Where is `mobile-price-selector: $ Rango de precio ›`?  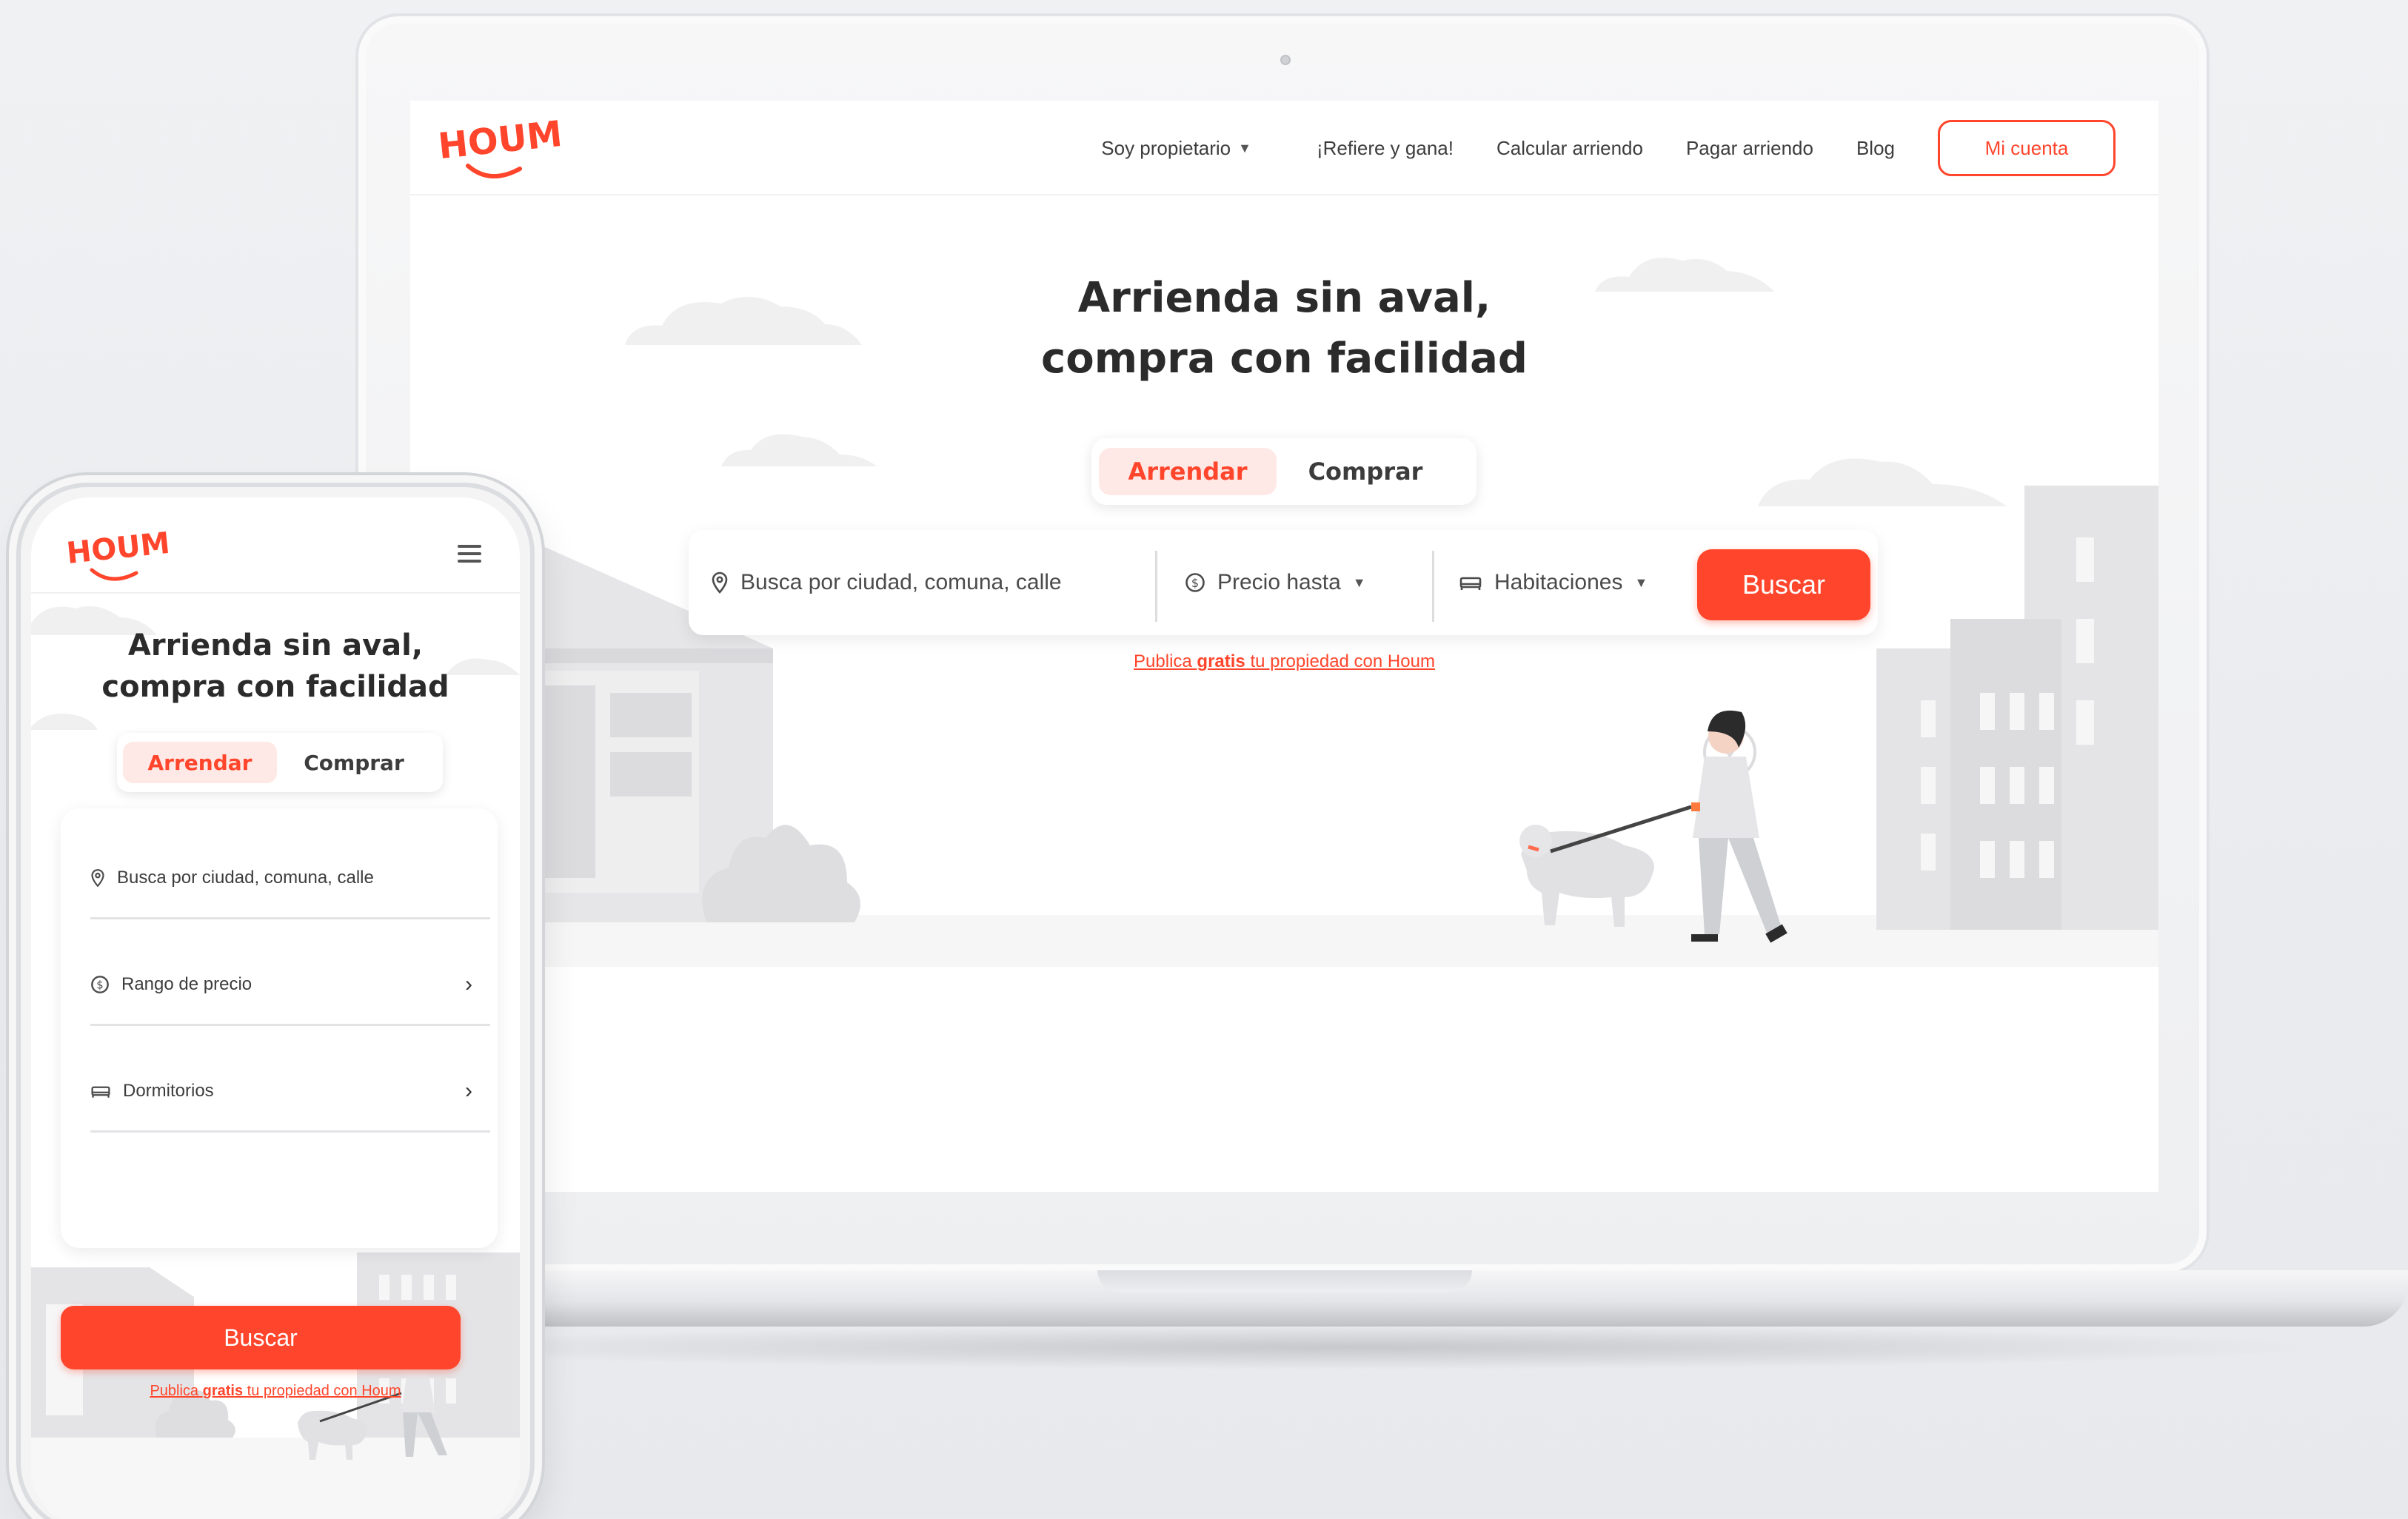
mobile-price-selector: $ Rango de precio › is located at coordinates (290, 985).